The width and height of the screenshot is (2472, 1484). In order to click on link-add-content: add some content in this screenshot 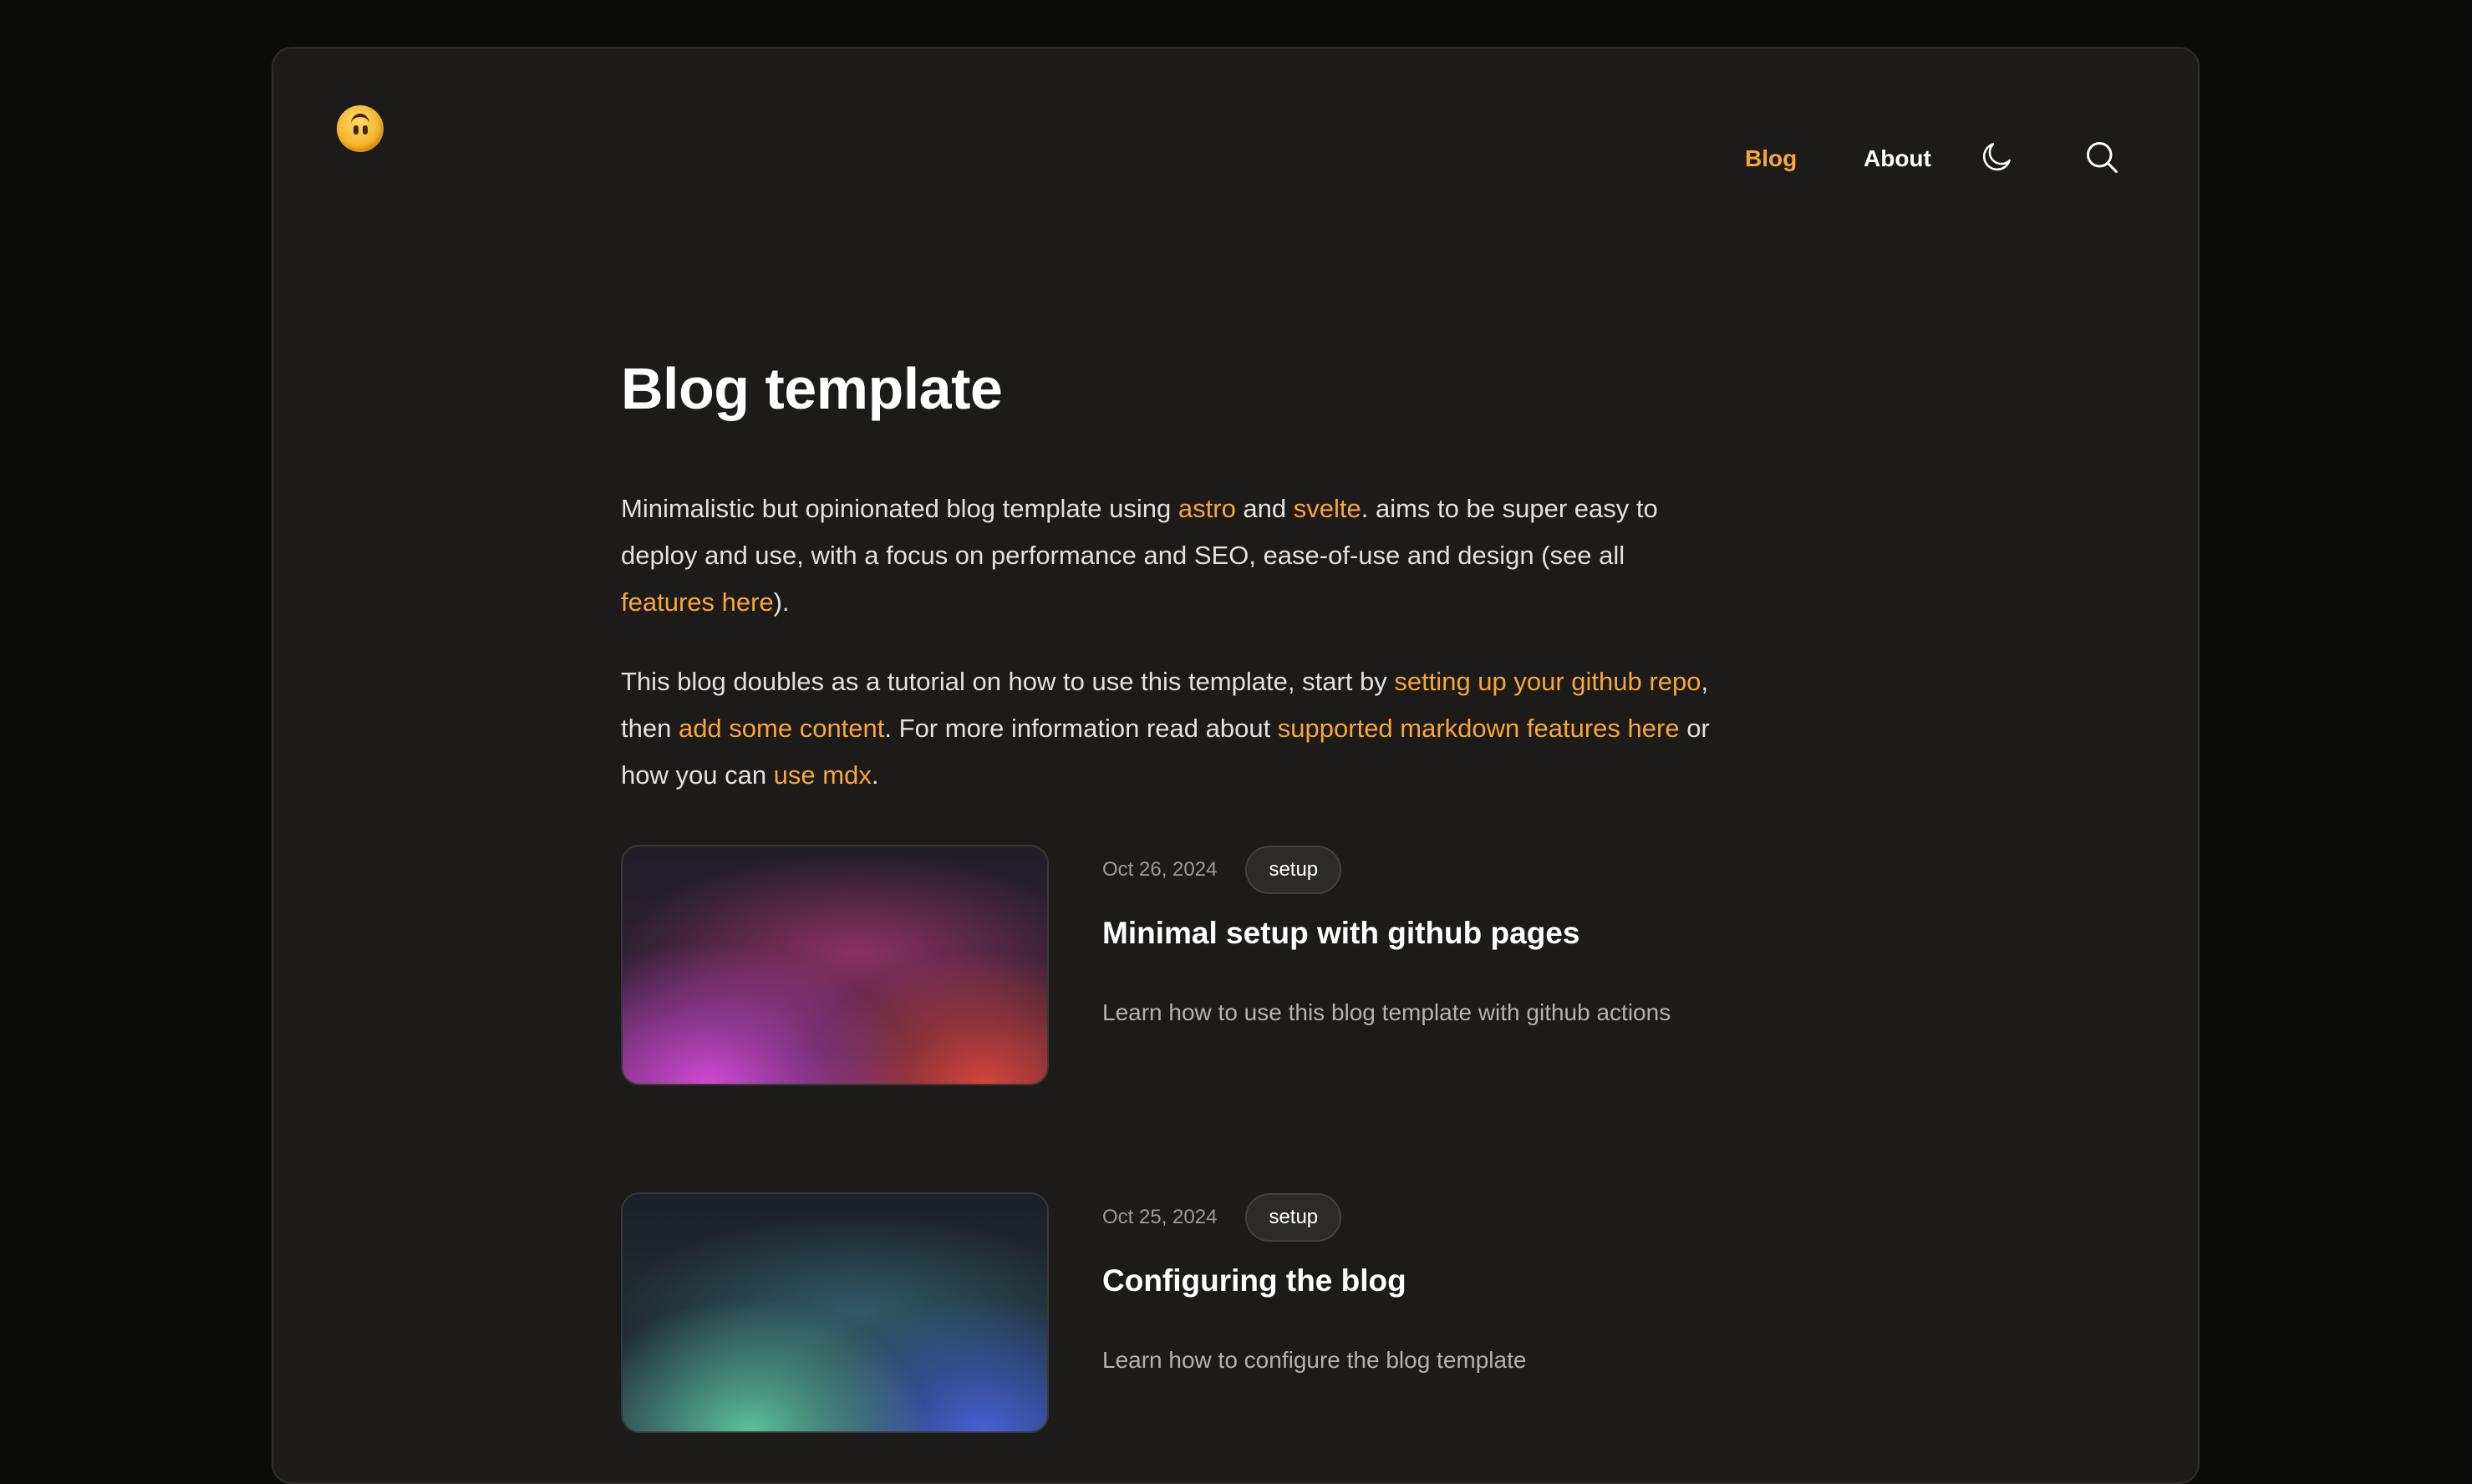, I will do `click(781, 728)`.